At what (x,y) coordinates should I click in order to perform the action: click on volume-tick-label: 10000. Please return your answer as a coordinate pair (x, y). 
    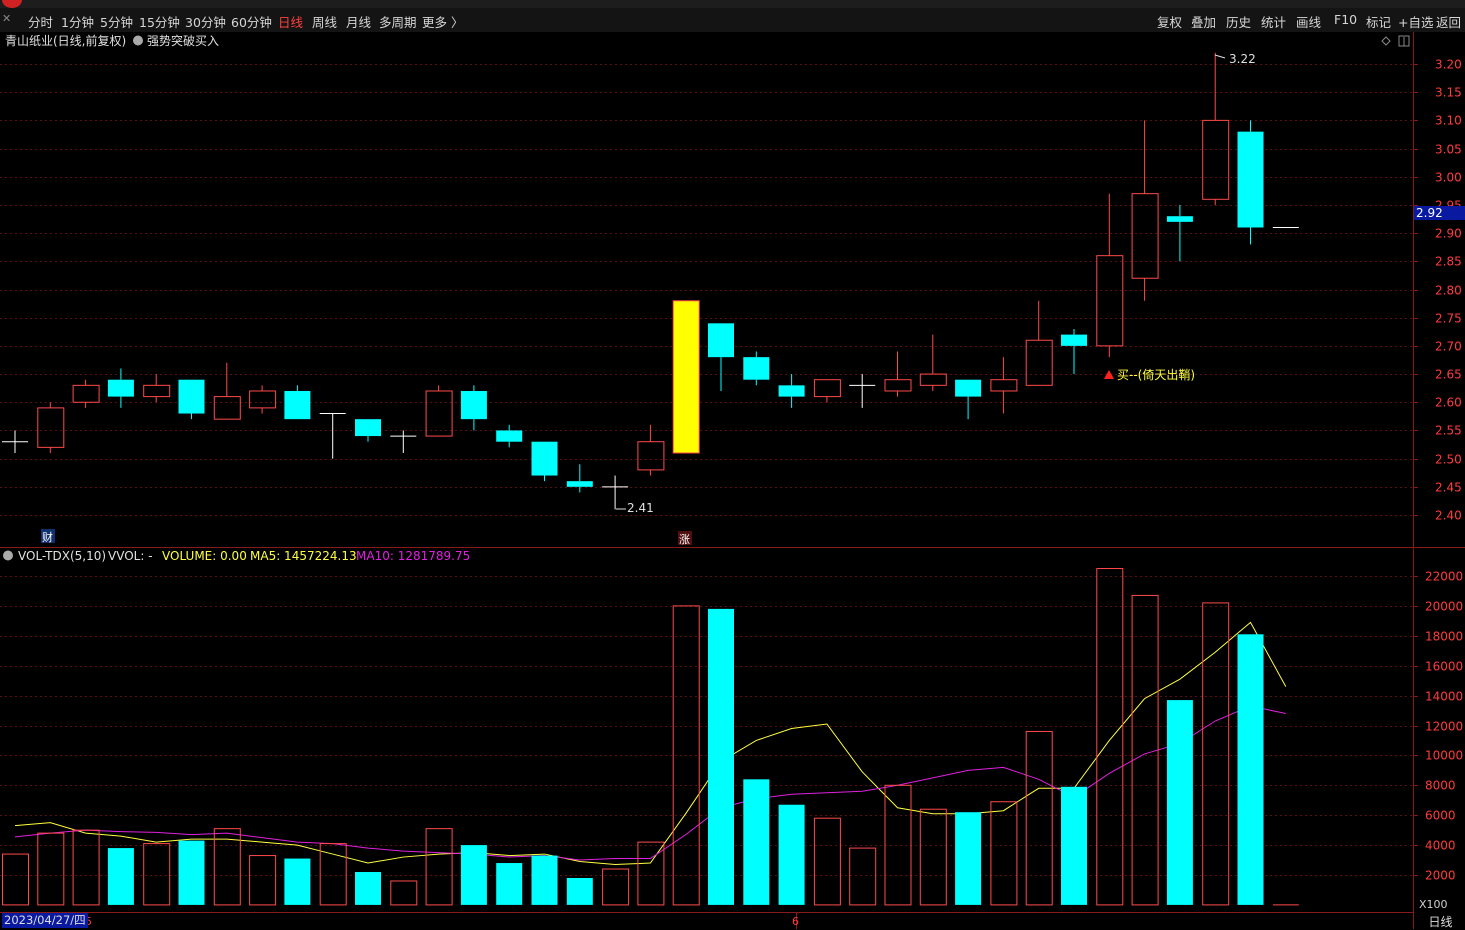
    Looking at the image, I should click on (1444, 756).